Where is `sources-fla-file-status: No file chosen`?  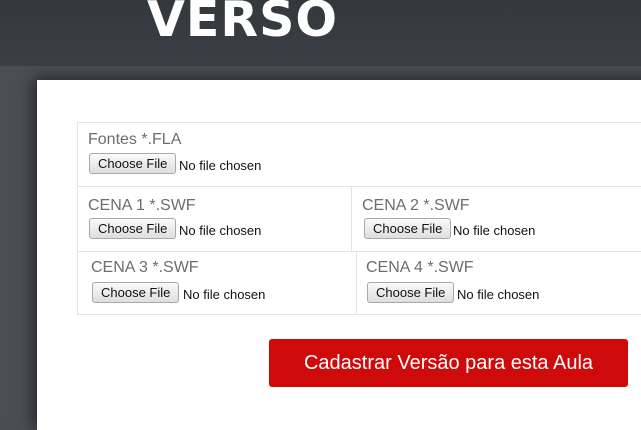 sources-fla-file-status: No file chosen is located at coordinates (220, 165).